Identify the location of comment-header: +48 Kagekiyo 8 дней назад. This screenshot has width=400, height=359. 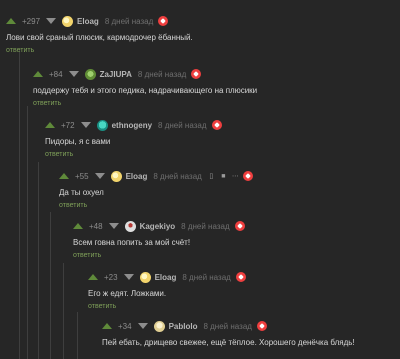
(159, 226).